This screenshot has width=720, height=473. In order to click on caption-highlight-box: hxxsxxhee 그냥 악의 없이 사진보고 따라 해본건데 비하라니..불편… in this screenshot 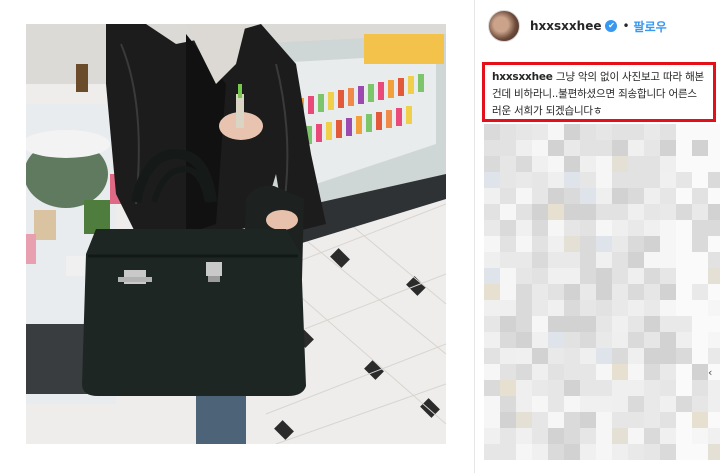, I will do `click(599, 92)`.